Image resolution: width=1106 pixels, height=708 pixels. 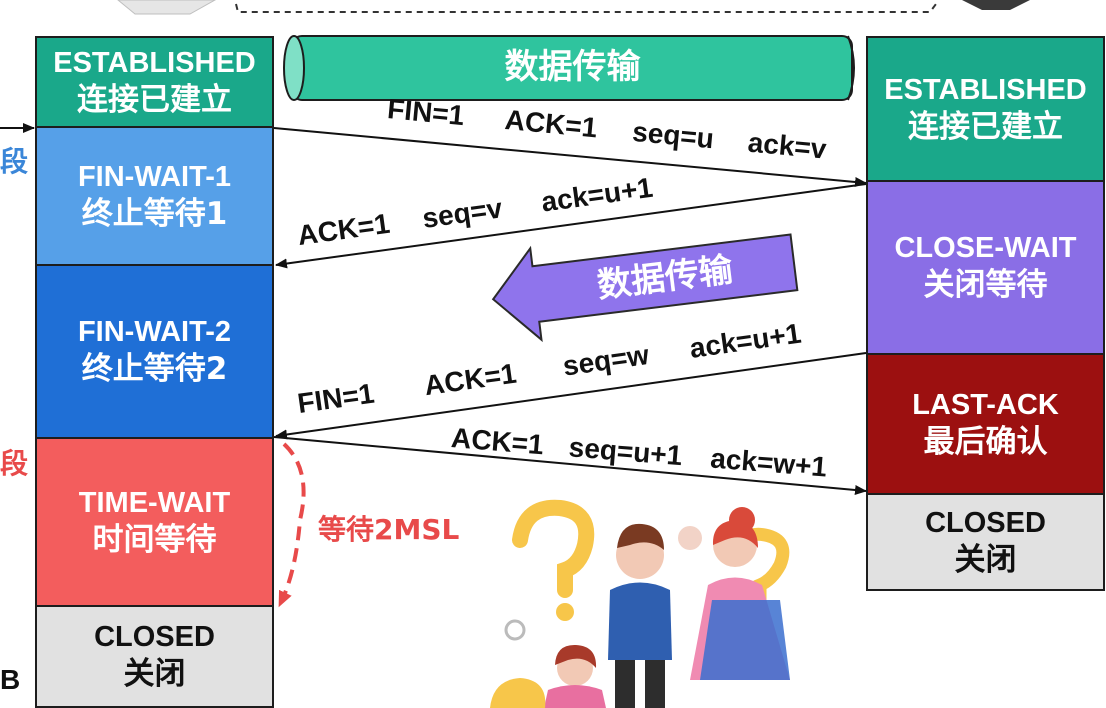 I want to click on wait-curve, so click(x=292, y=525).